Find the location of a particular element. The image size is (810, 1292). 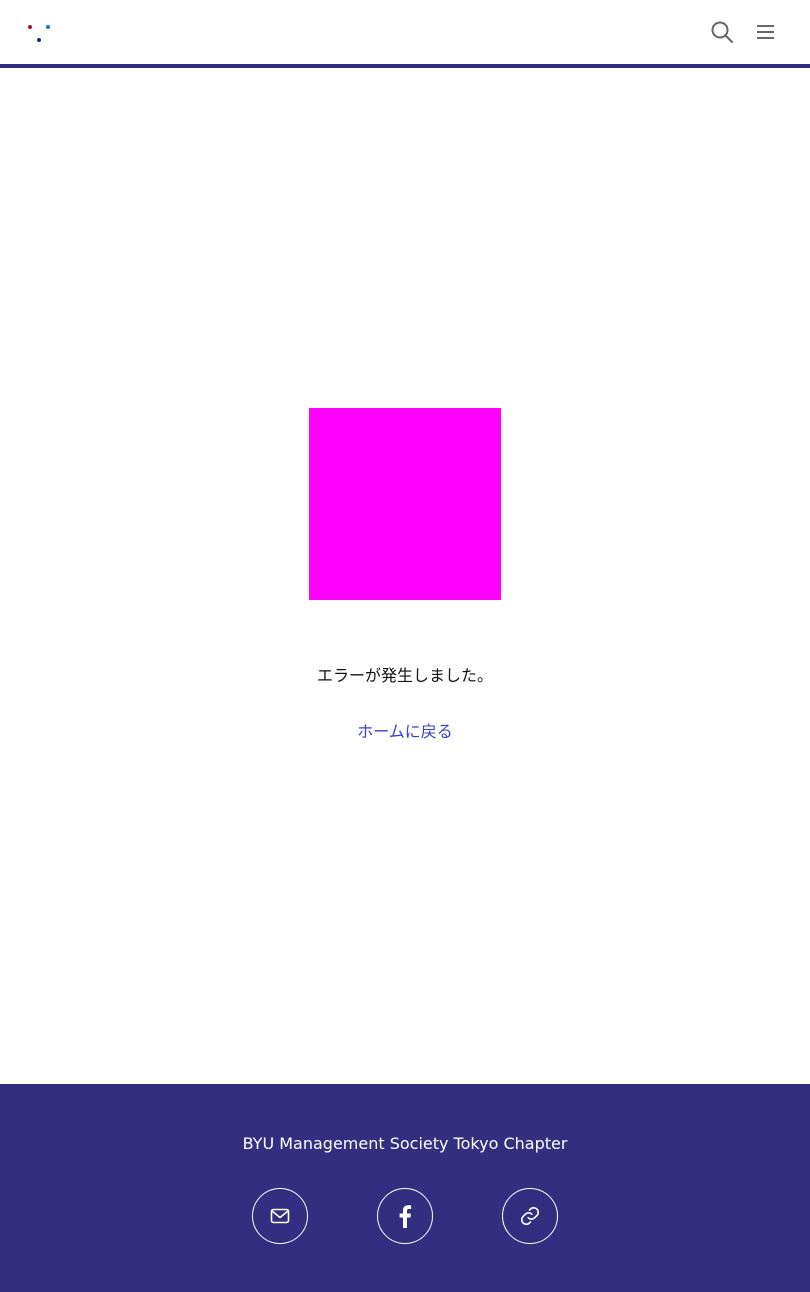

search-icon is located at coordinates (722, 32).